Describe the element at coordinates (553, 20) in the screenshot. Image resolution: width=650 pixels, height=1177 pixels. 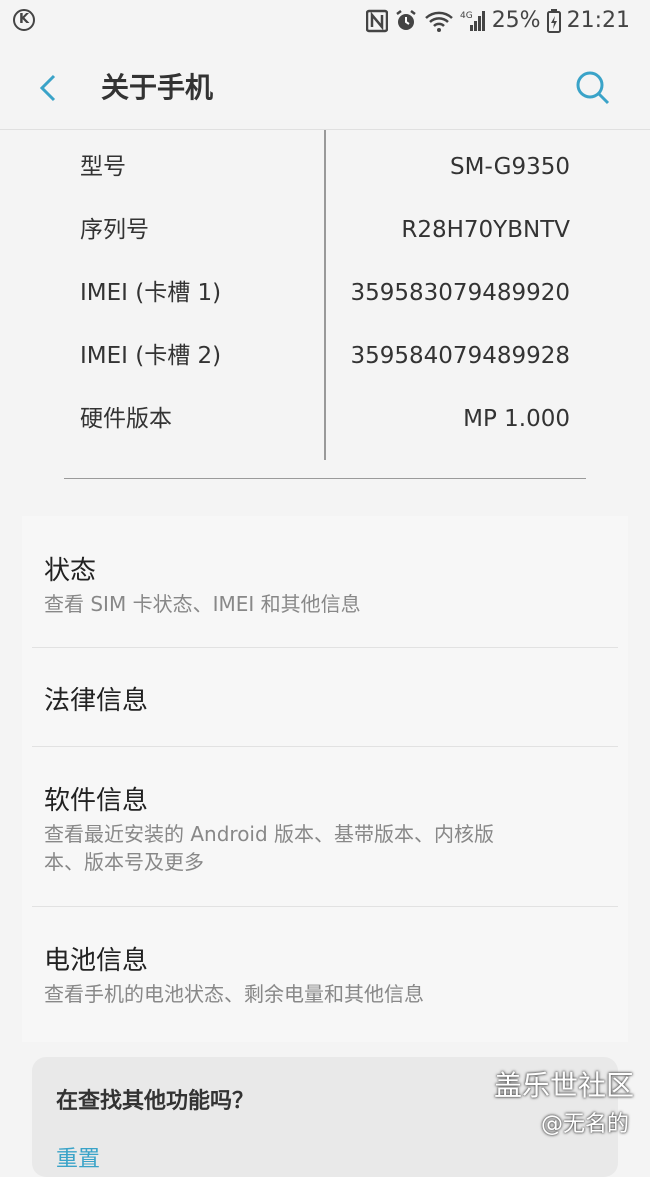
I see `battery-icon` at that location.